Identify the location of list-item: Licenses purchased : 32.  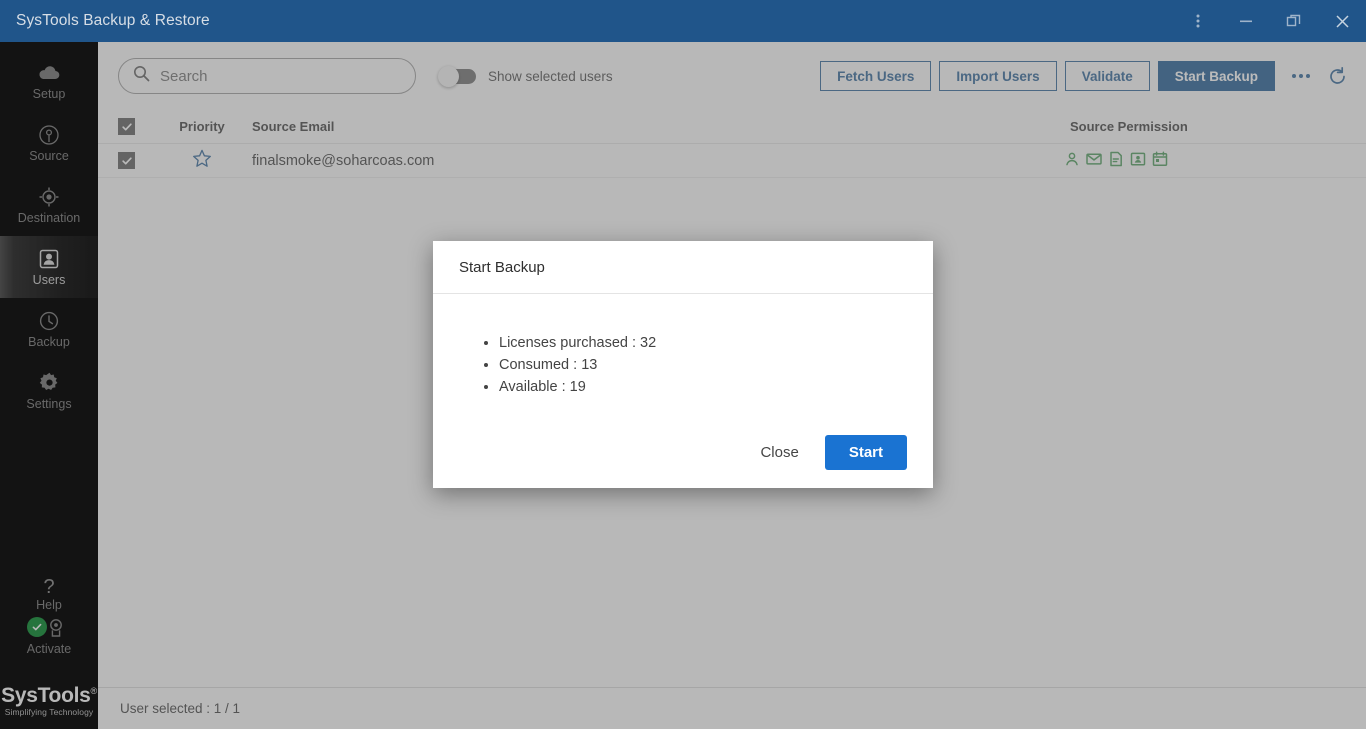
(703, 343).